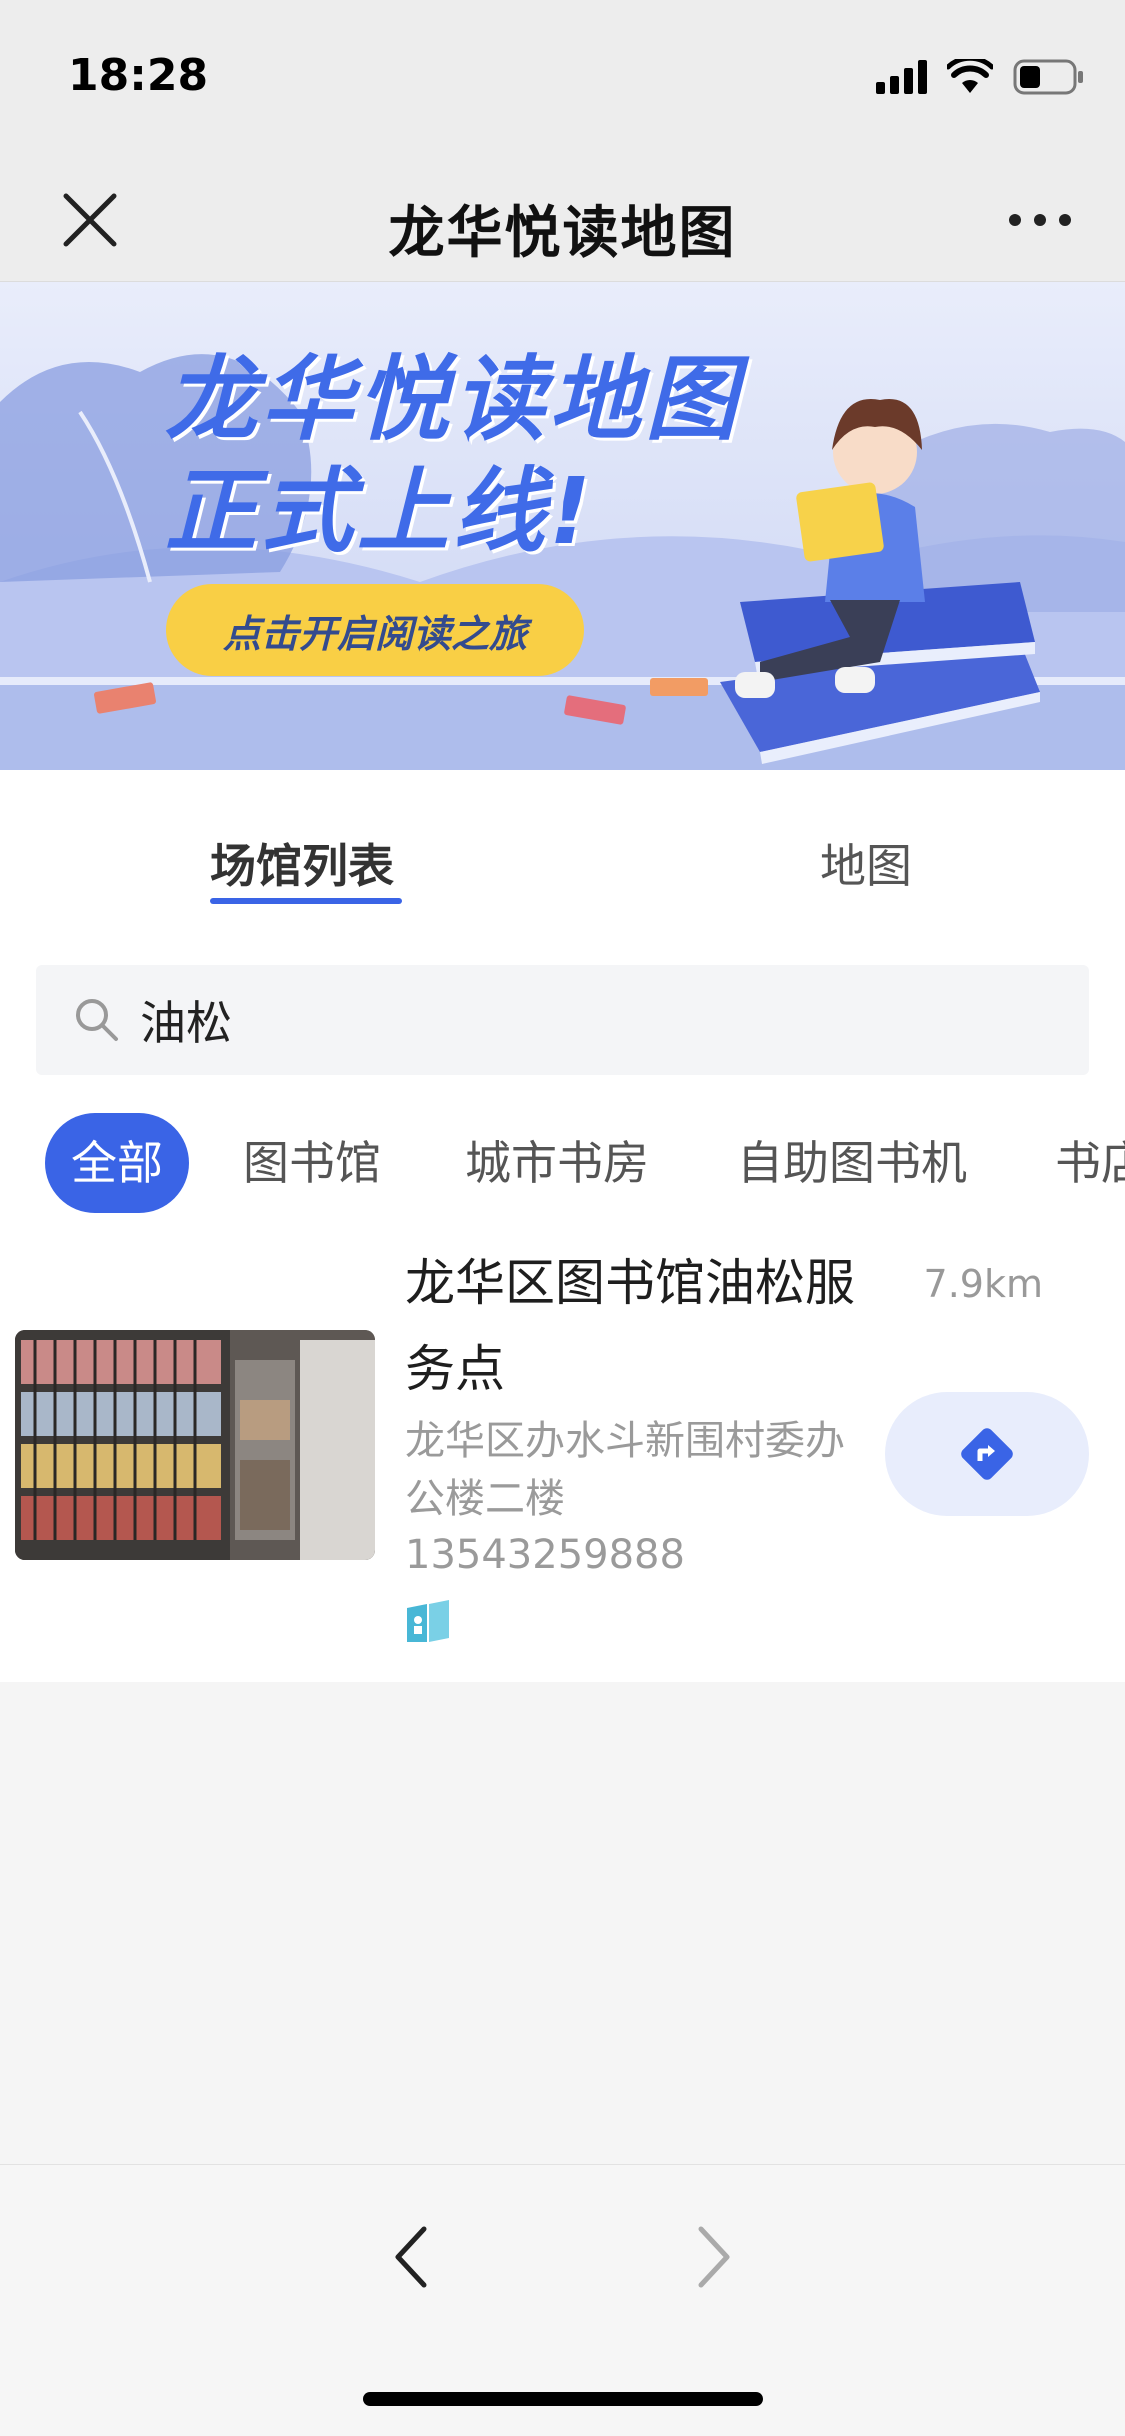 The width and height of the screenshot is (1125, 2436). I want to click on search-icon, so click(97, 1020).